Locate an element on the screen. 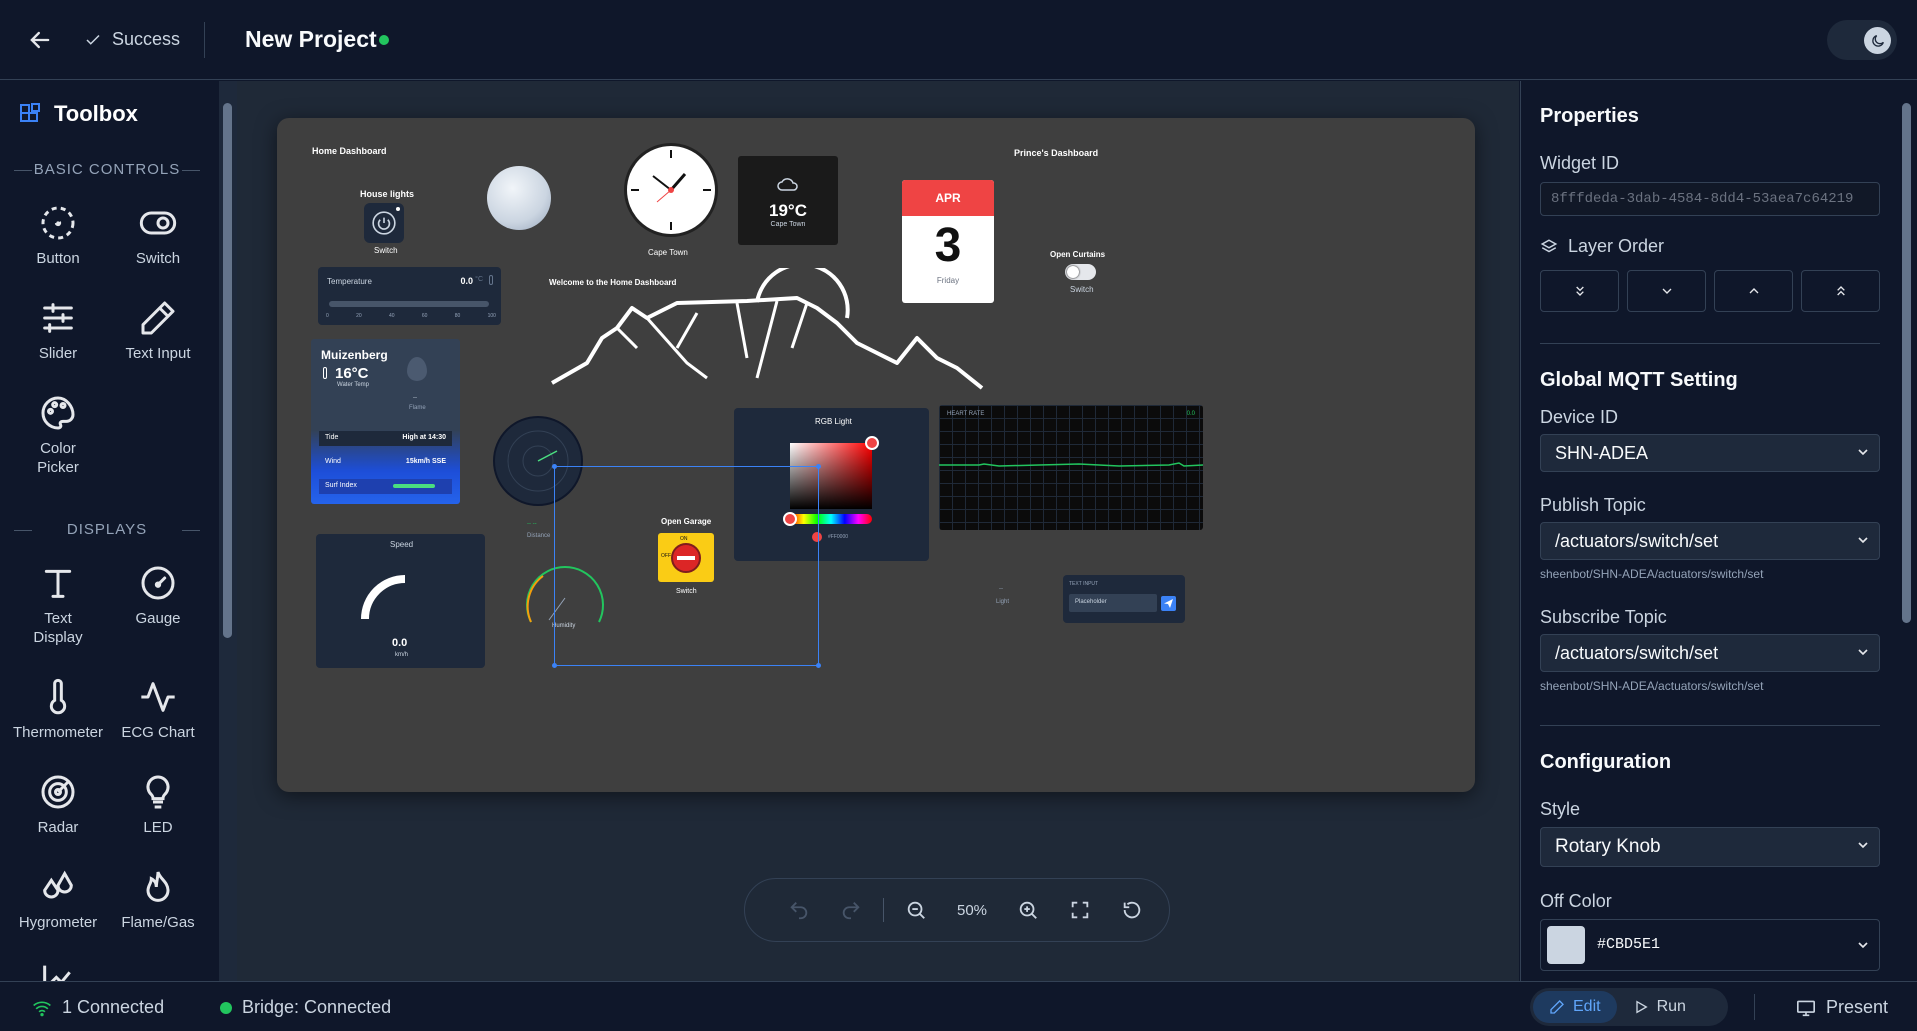  tool-text-display: Text Display is located at coordinates (58, 605).